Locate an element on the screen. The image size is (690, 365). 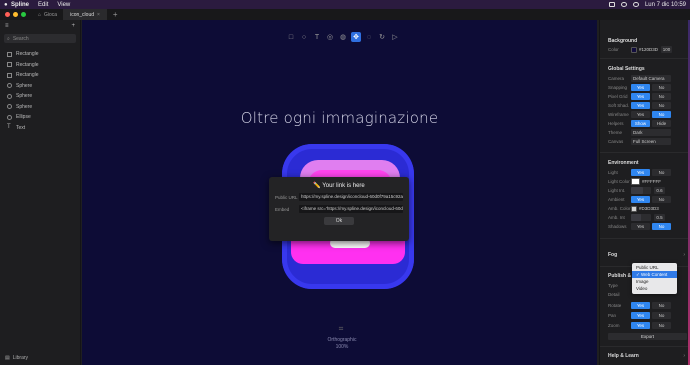
light-color-swatch is located at coordinates (635, 181).